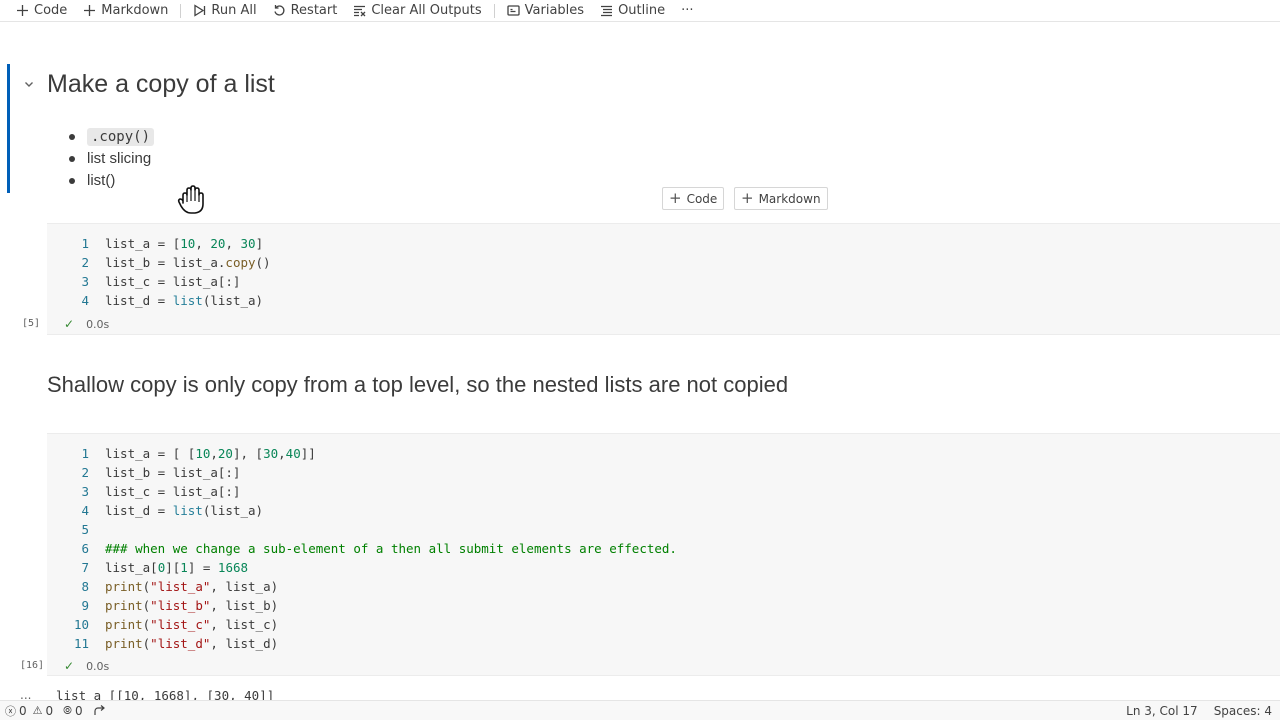 This screenshot has width=1280, height=720. I want to click on run-all-button: Run All, so click(224, 11).